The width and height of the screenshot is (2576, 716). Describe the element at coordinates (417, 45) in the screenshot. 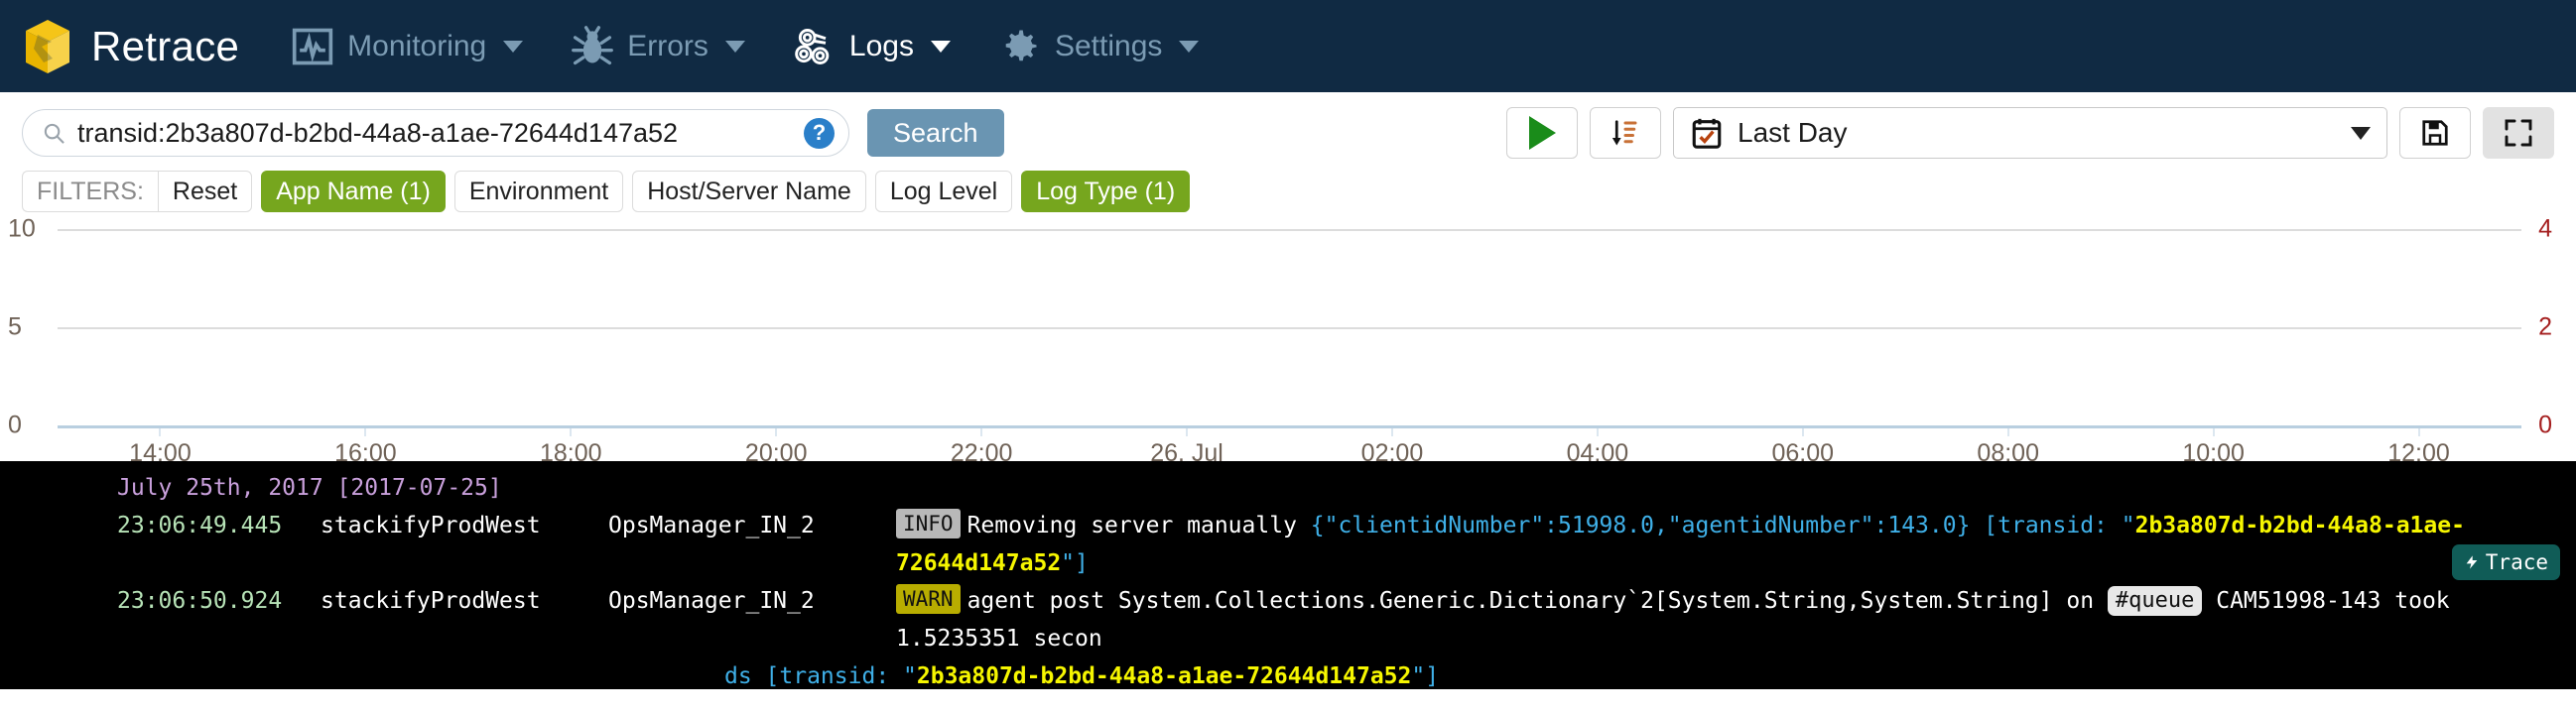

I see `nav-label-monitoring: Monitoring` at that location.